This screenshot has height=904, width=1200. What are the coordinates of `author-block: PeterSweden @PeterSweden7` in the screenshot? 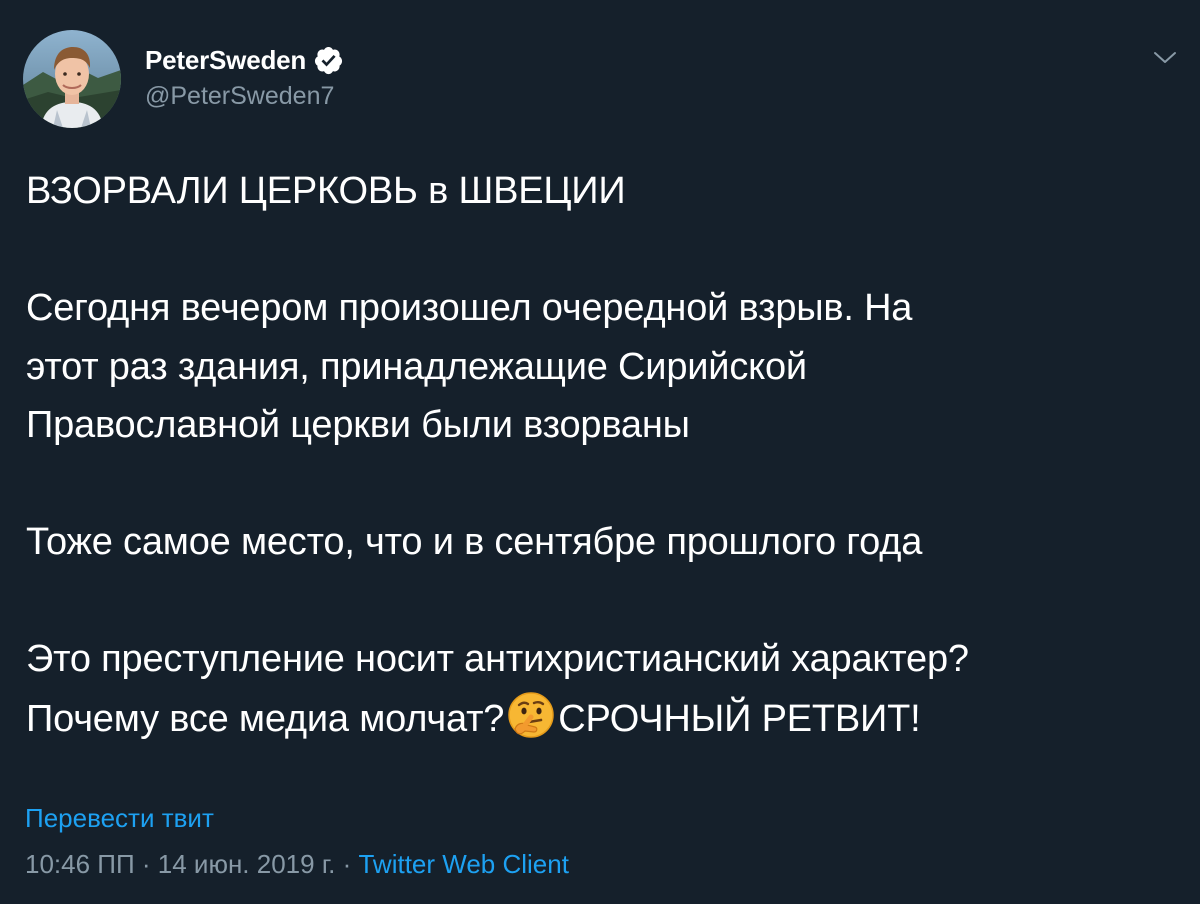 It's located at (244, 77).